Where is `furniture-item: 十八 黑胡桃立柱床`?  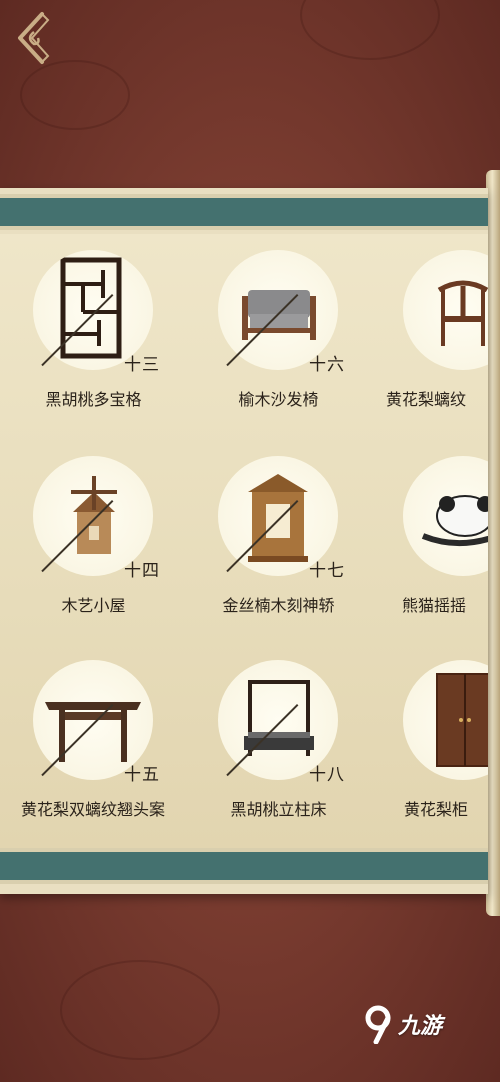
furniture-item: 十八 黑胡桃立柱床 is located at coordinates (281, 750).